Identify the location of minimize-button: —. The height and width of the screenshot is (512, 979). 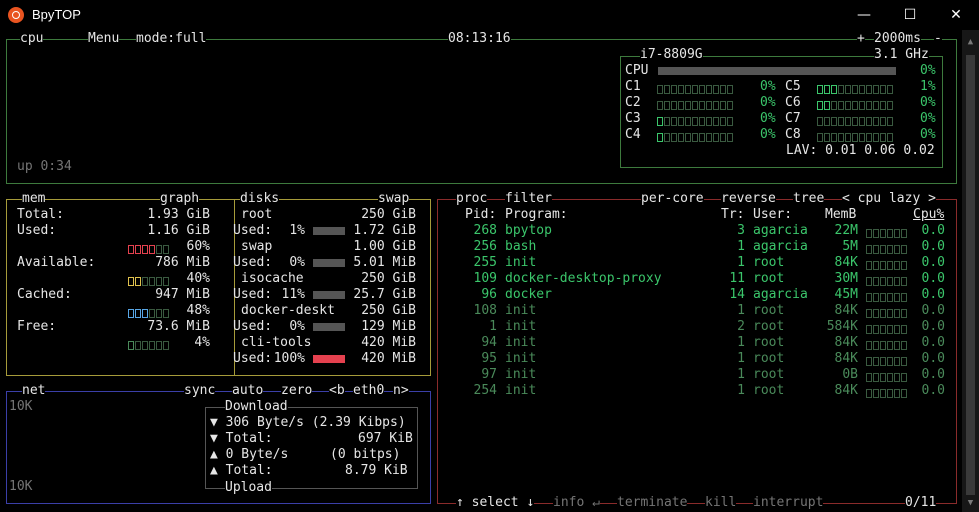
(864, 15).